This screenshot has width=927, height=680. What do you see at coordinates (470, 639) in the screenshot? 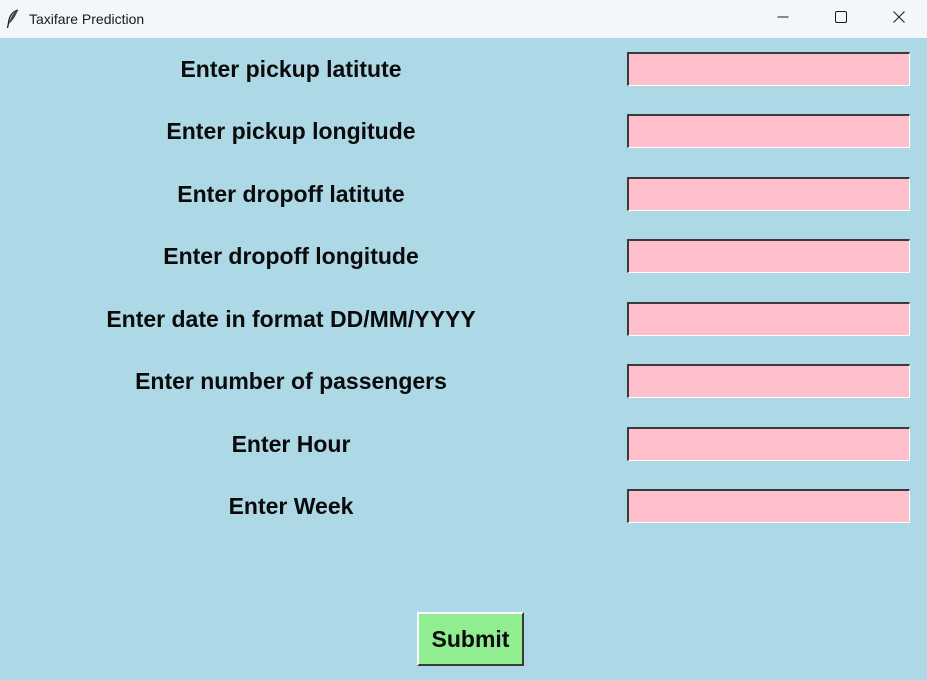
I see `submit-button: Submit` at bounding box center [470, 639].